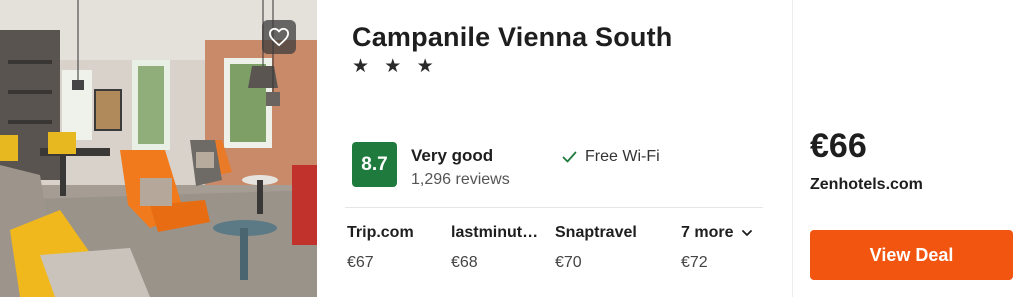  I want to click on review-count: 1,296 reviews, so click(460, 180).